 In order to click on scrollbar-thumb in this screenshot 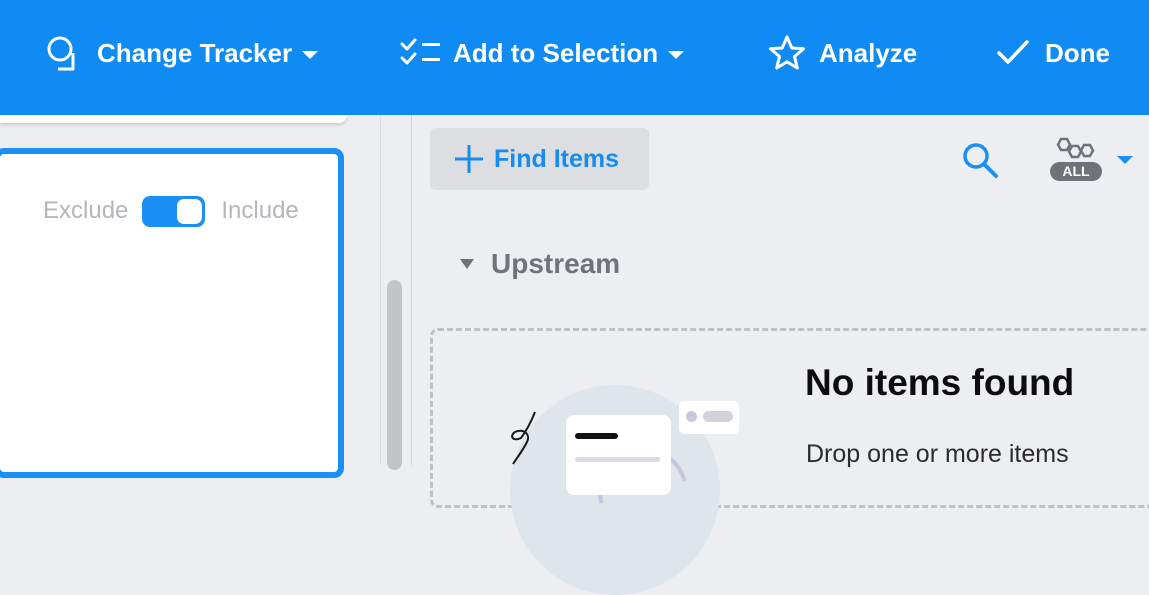, I will do `click(394, 375)`.